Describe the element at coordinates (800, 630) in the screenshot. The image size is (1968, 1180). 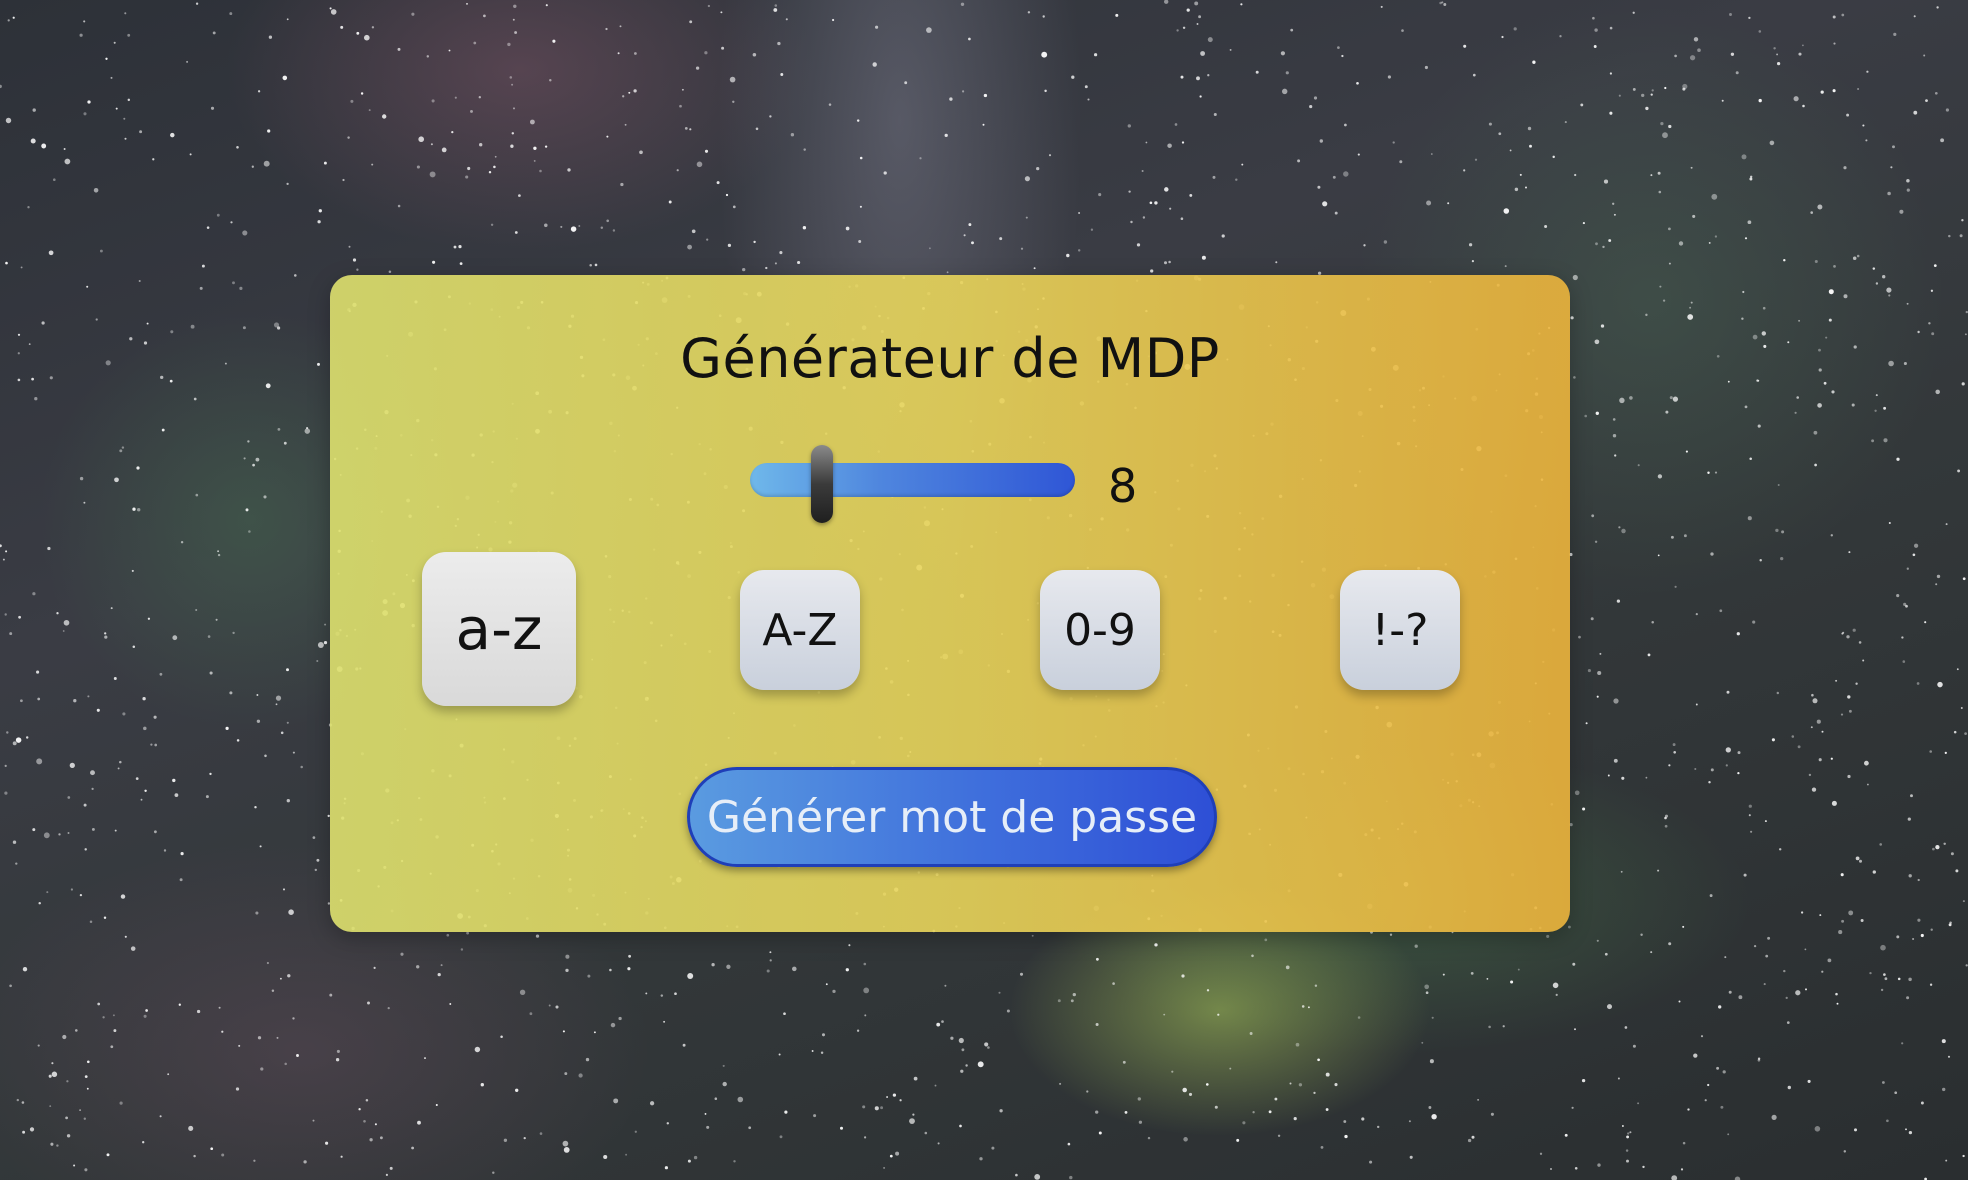
I see `uppercase-toggle-button: A-Z` at that location.